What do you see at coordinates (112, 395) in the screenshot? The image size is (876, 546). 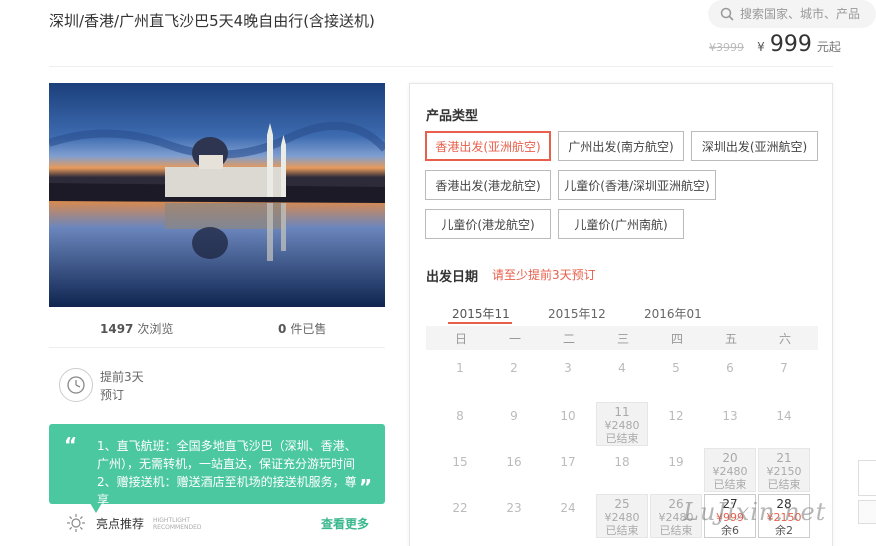 I see `advance-line2: 预订` at bounding box center [112, 395].